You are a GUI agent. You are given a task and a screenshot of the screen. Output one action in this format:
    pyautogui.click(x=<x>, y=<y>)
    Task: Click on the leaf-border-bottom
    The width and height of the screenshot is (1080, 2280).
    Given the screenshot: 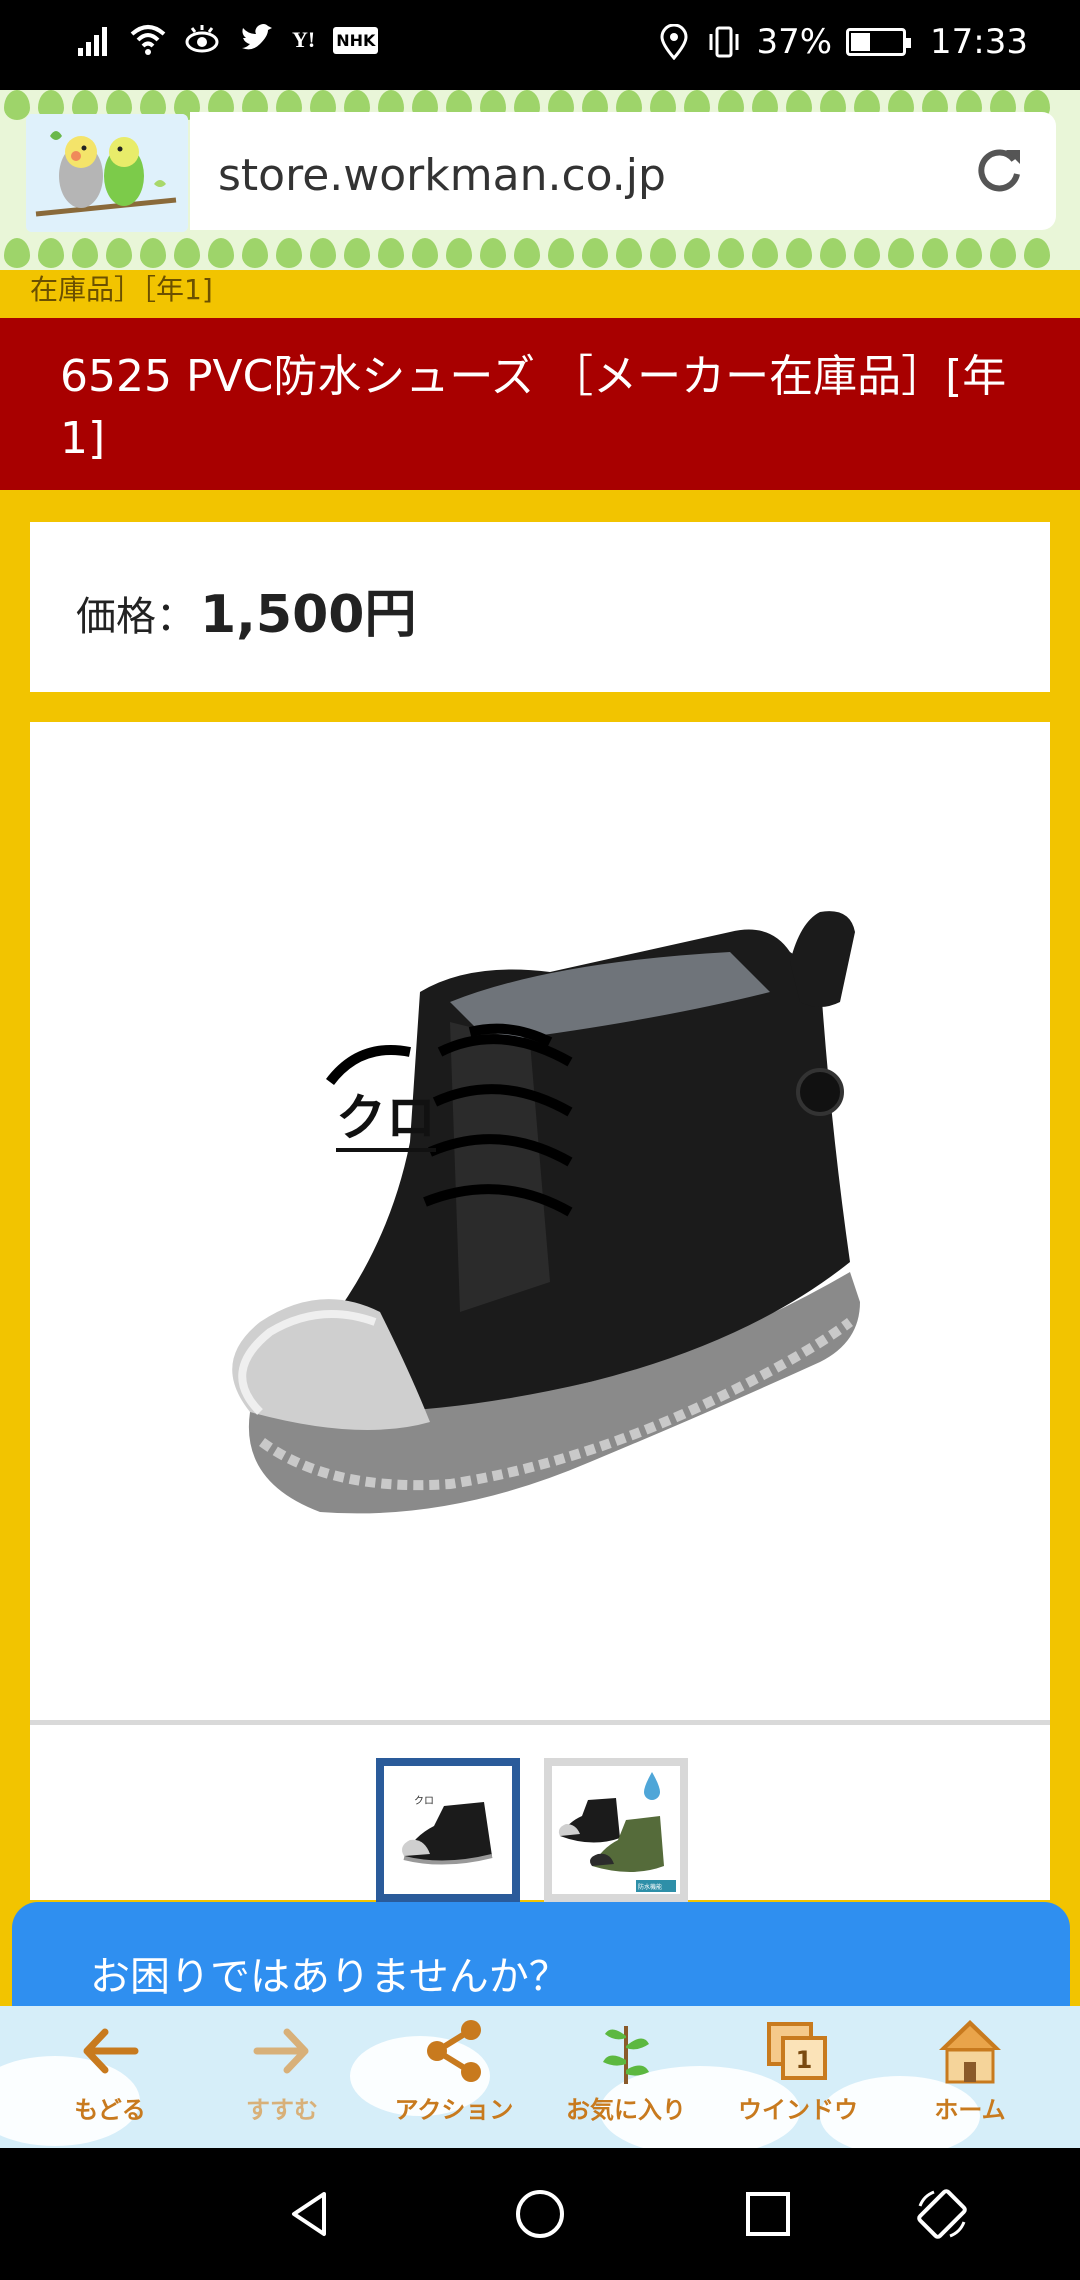 What is the action you would take?
    pyautogui.click(x=540, y=253)
    